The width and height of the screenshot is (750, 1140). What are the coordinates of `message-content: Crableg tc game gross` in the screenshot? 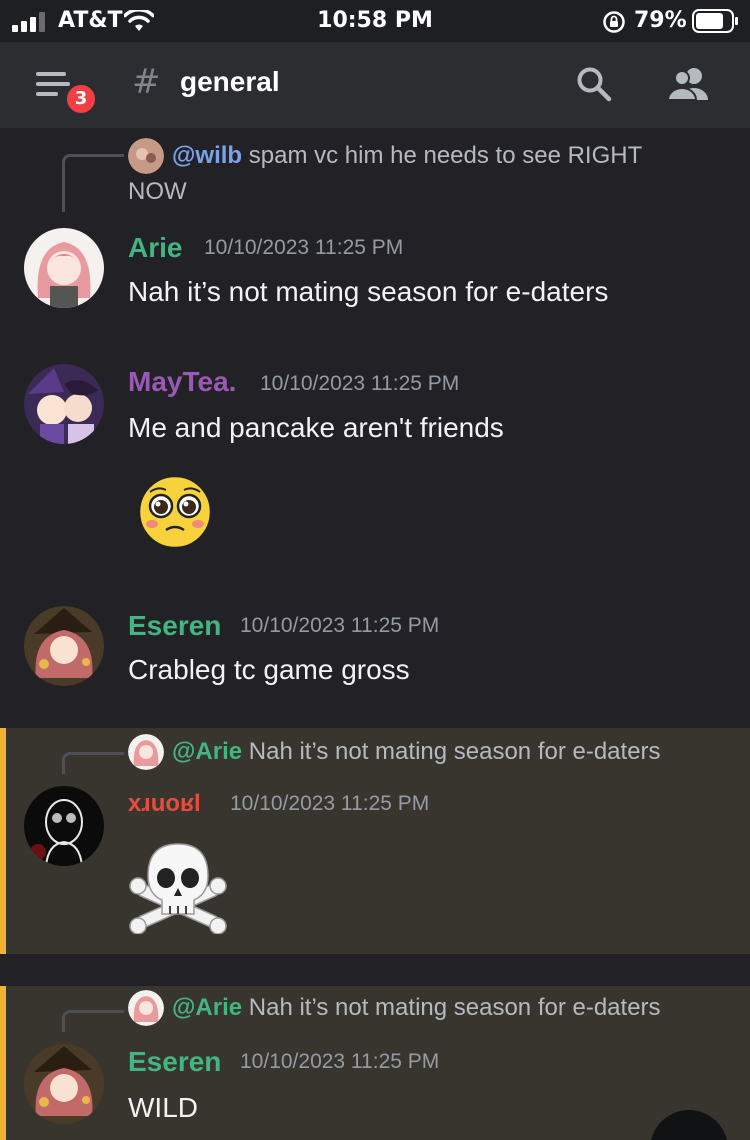 It's located at (269, 669).